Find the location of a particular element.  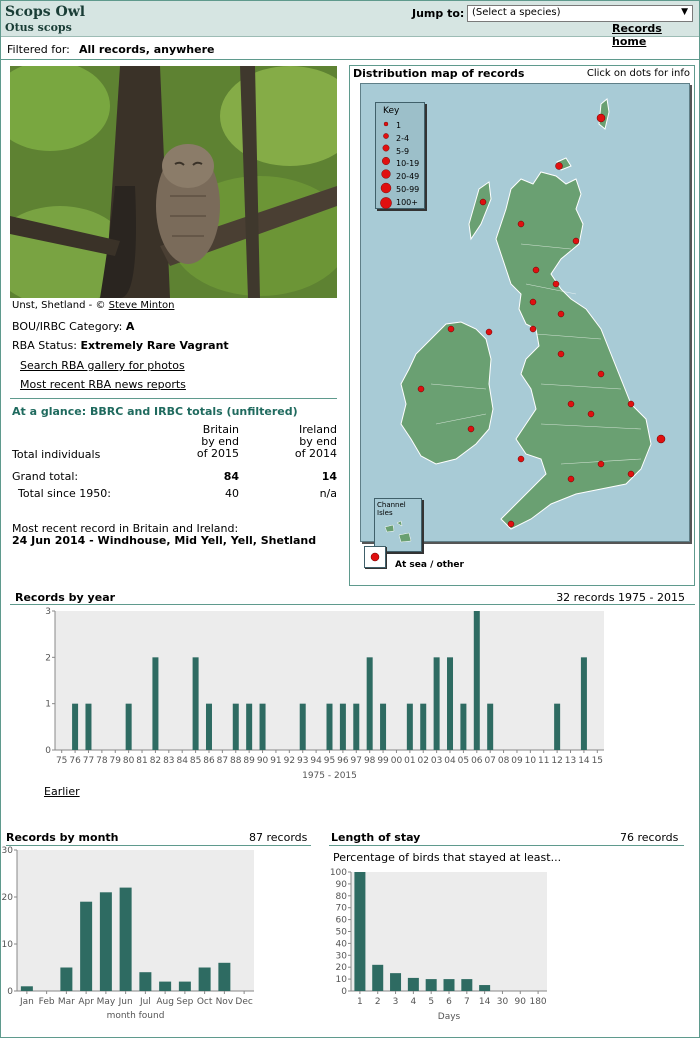

grand-total-ireland: 14 is located at coordinates (329, 476).